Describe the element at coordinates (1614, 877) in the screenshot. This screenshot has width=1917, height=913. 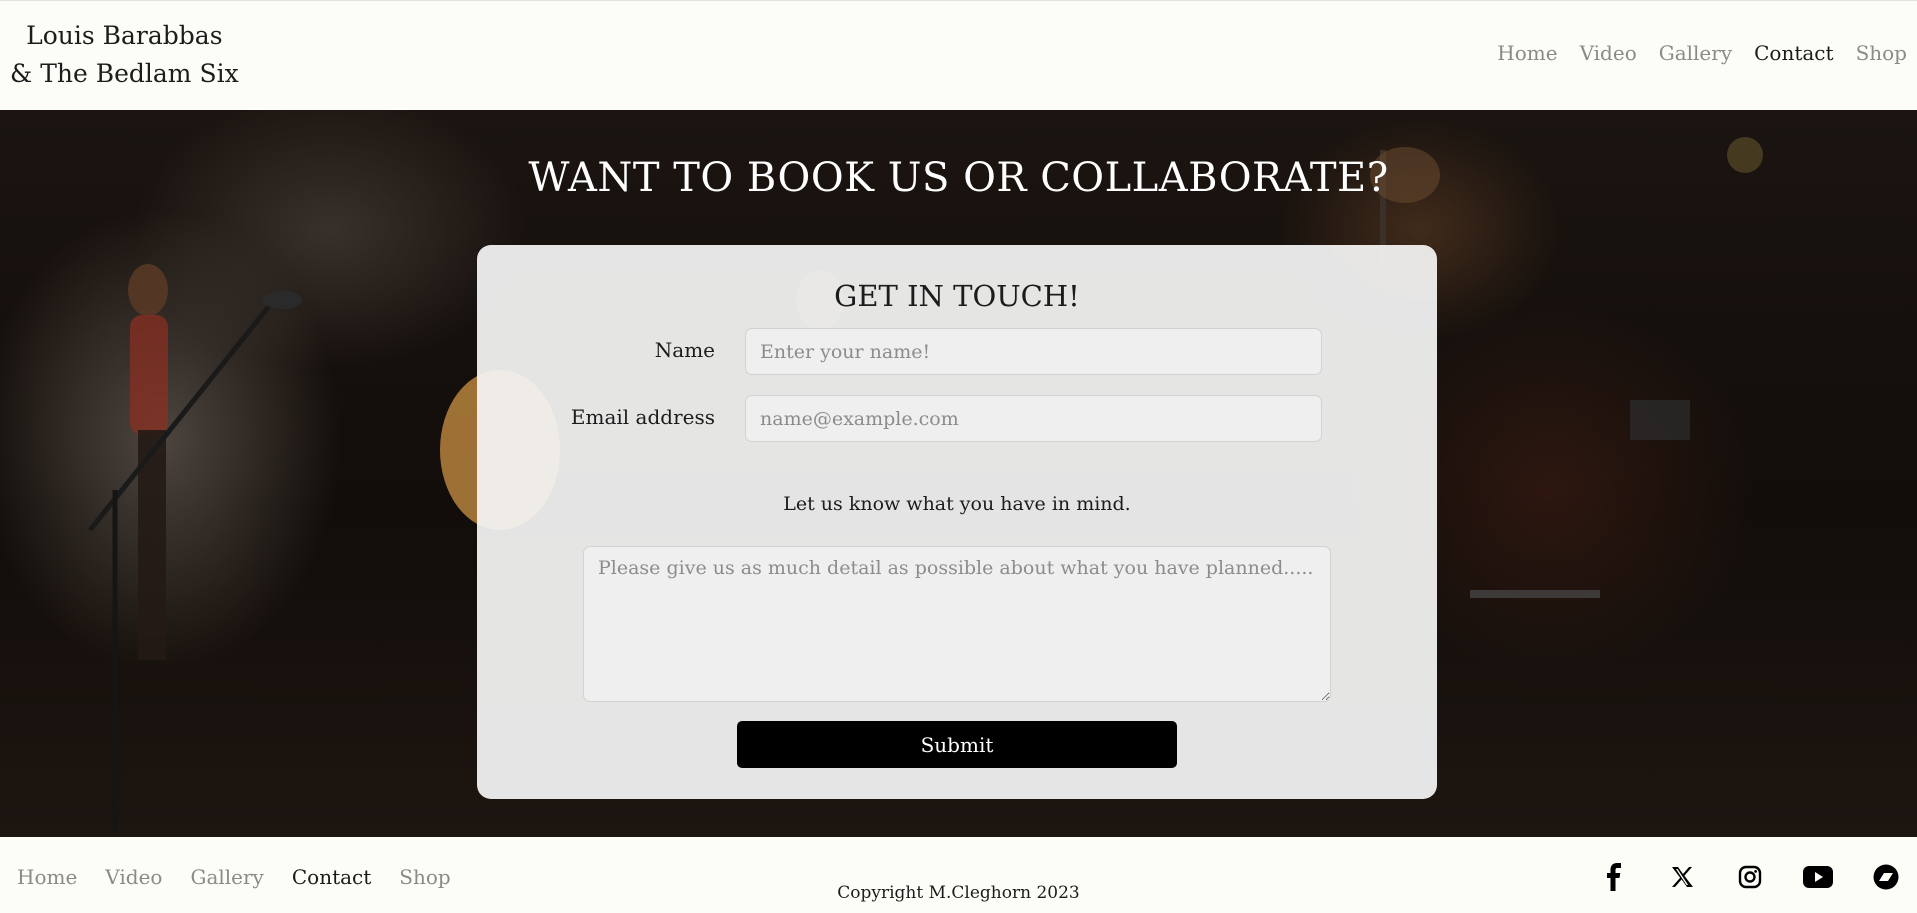
I see `facebook-icon` at that location.